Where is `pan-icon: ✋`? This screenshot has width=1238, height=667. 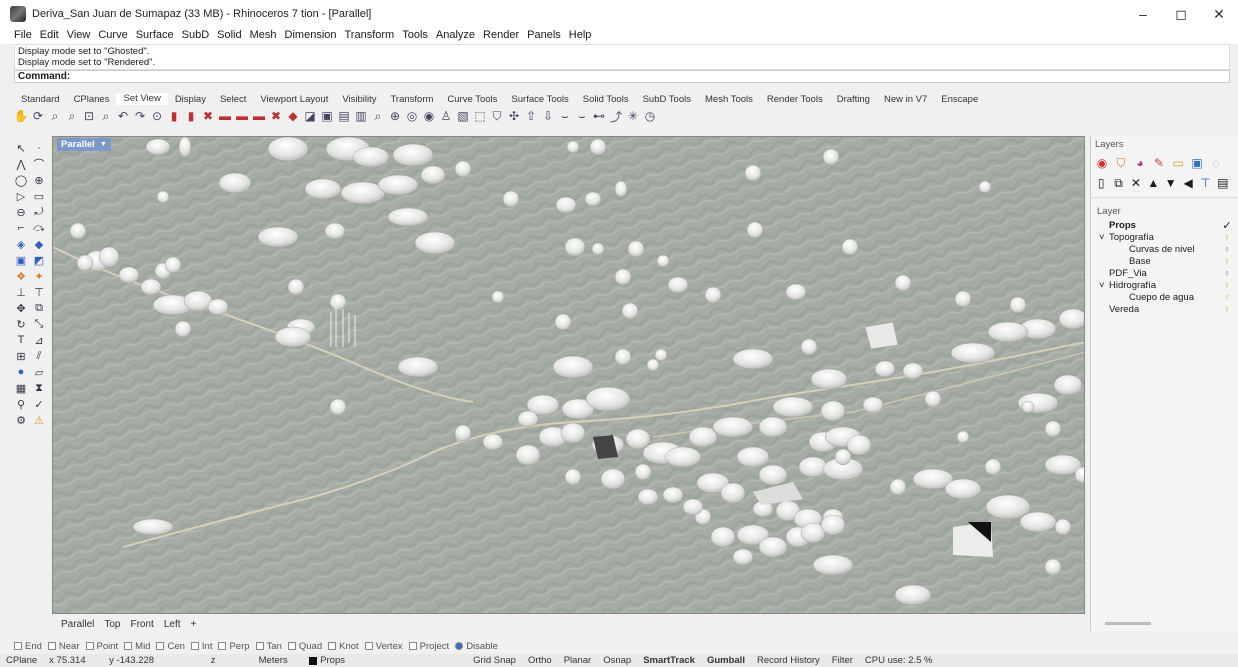 pan-icon: ✋ is located at coordinates (21, 116).